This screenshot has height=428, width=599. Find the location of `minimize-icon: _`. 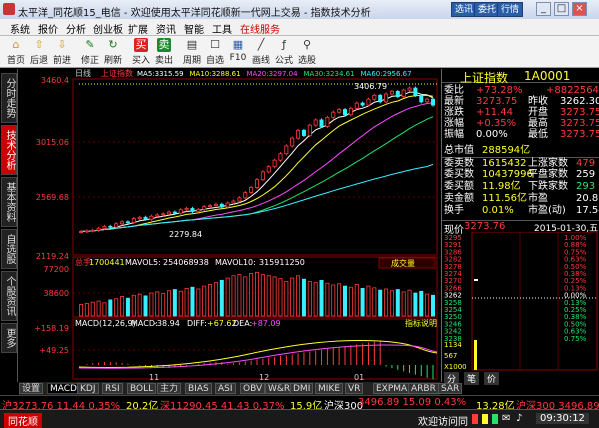

minimize-icon: _ is located at coordinates (543, 9).